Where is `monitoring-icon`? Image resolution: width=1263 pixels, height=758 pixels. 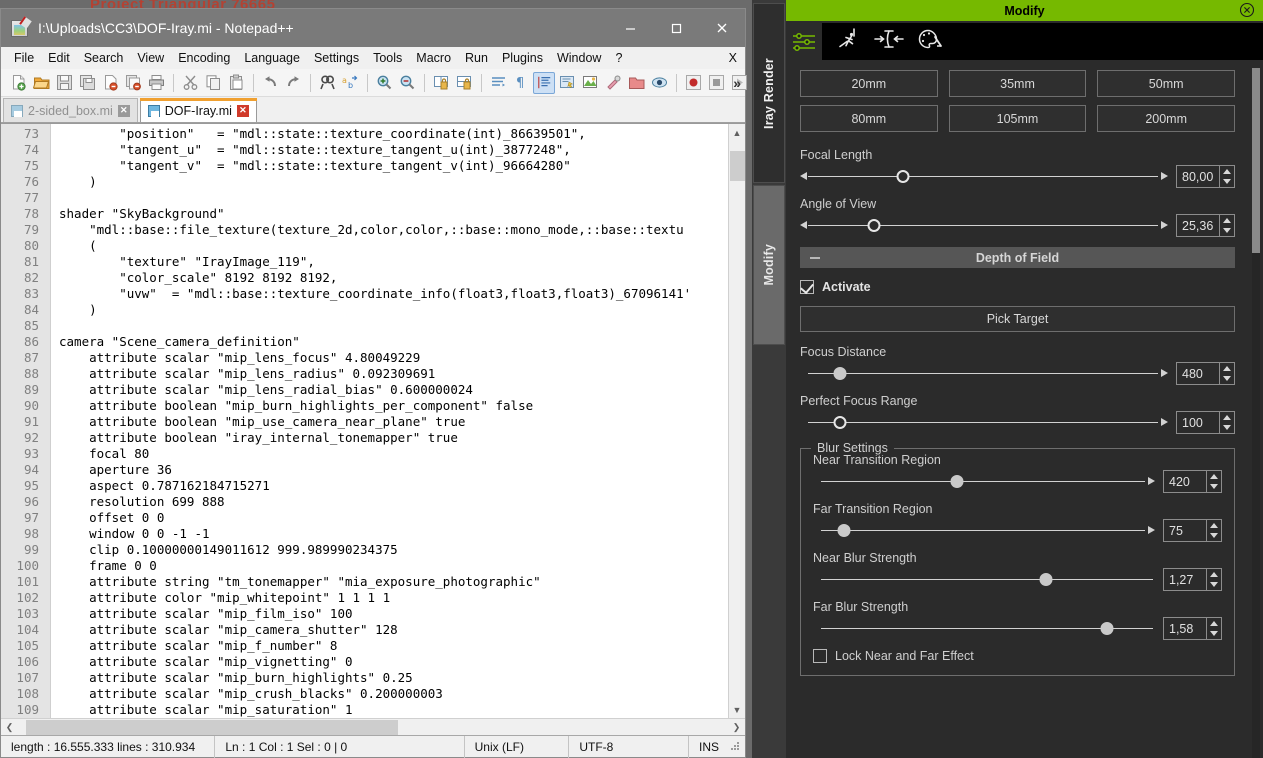
monitoring-icon is located at coordinates (659, 83).